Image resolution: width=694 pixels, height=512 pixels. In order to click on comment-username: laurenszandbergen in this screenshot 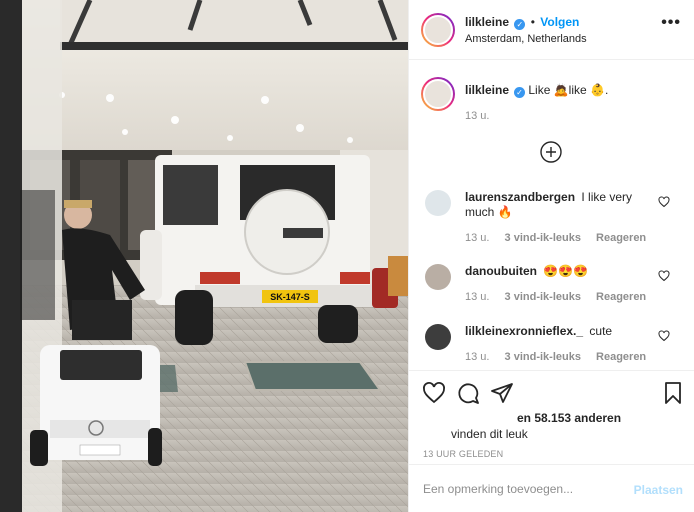, I will do `click(520, 197)`.